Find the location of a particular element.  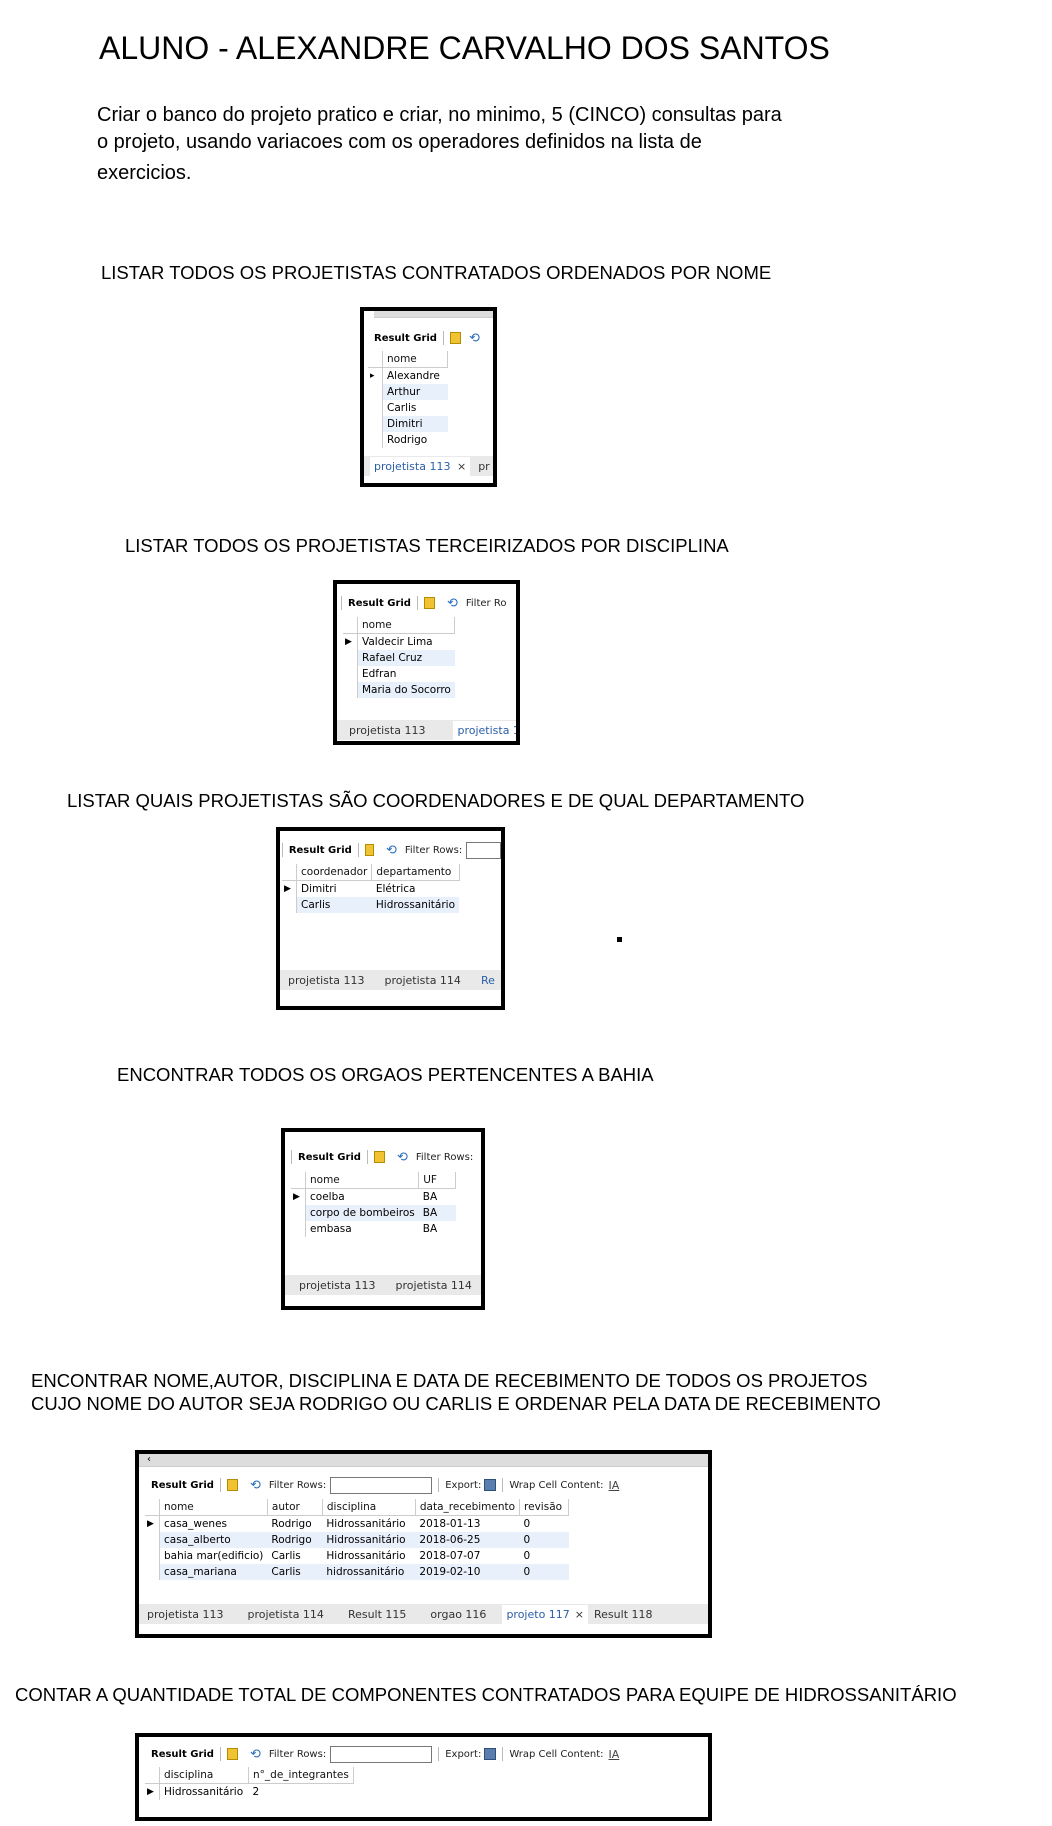

tab-projetista-113: projetista 113 × is located at coordinates (420, 466).